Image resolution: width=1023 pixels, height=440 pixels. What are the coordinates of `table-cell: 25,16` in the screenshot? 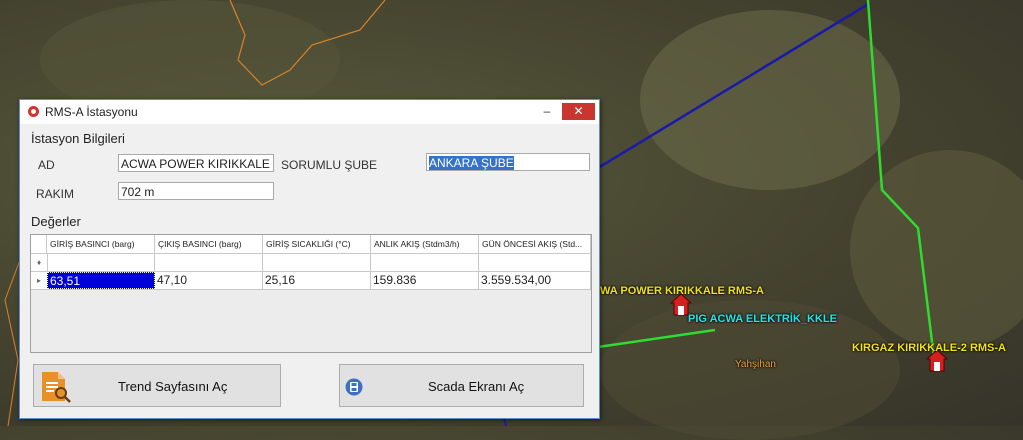 It's located at (317, 280).